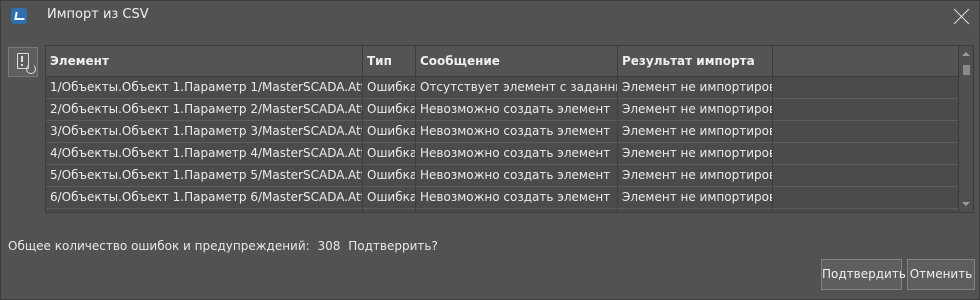  What do you see at coordinates (965, 129) in the screenshot?
I see `vertical-scrollbar` at bounding box center [965, 129].